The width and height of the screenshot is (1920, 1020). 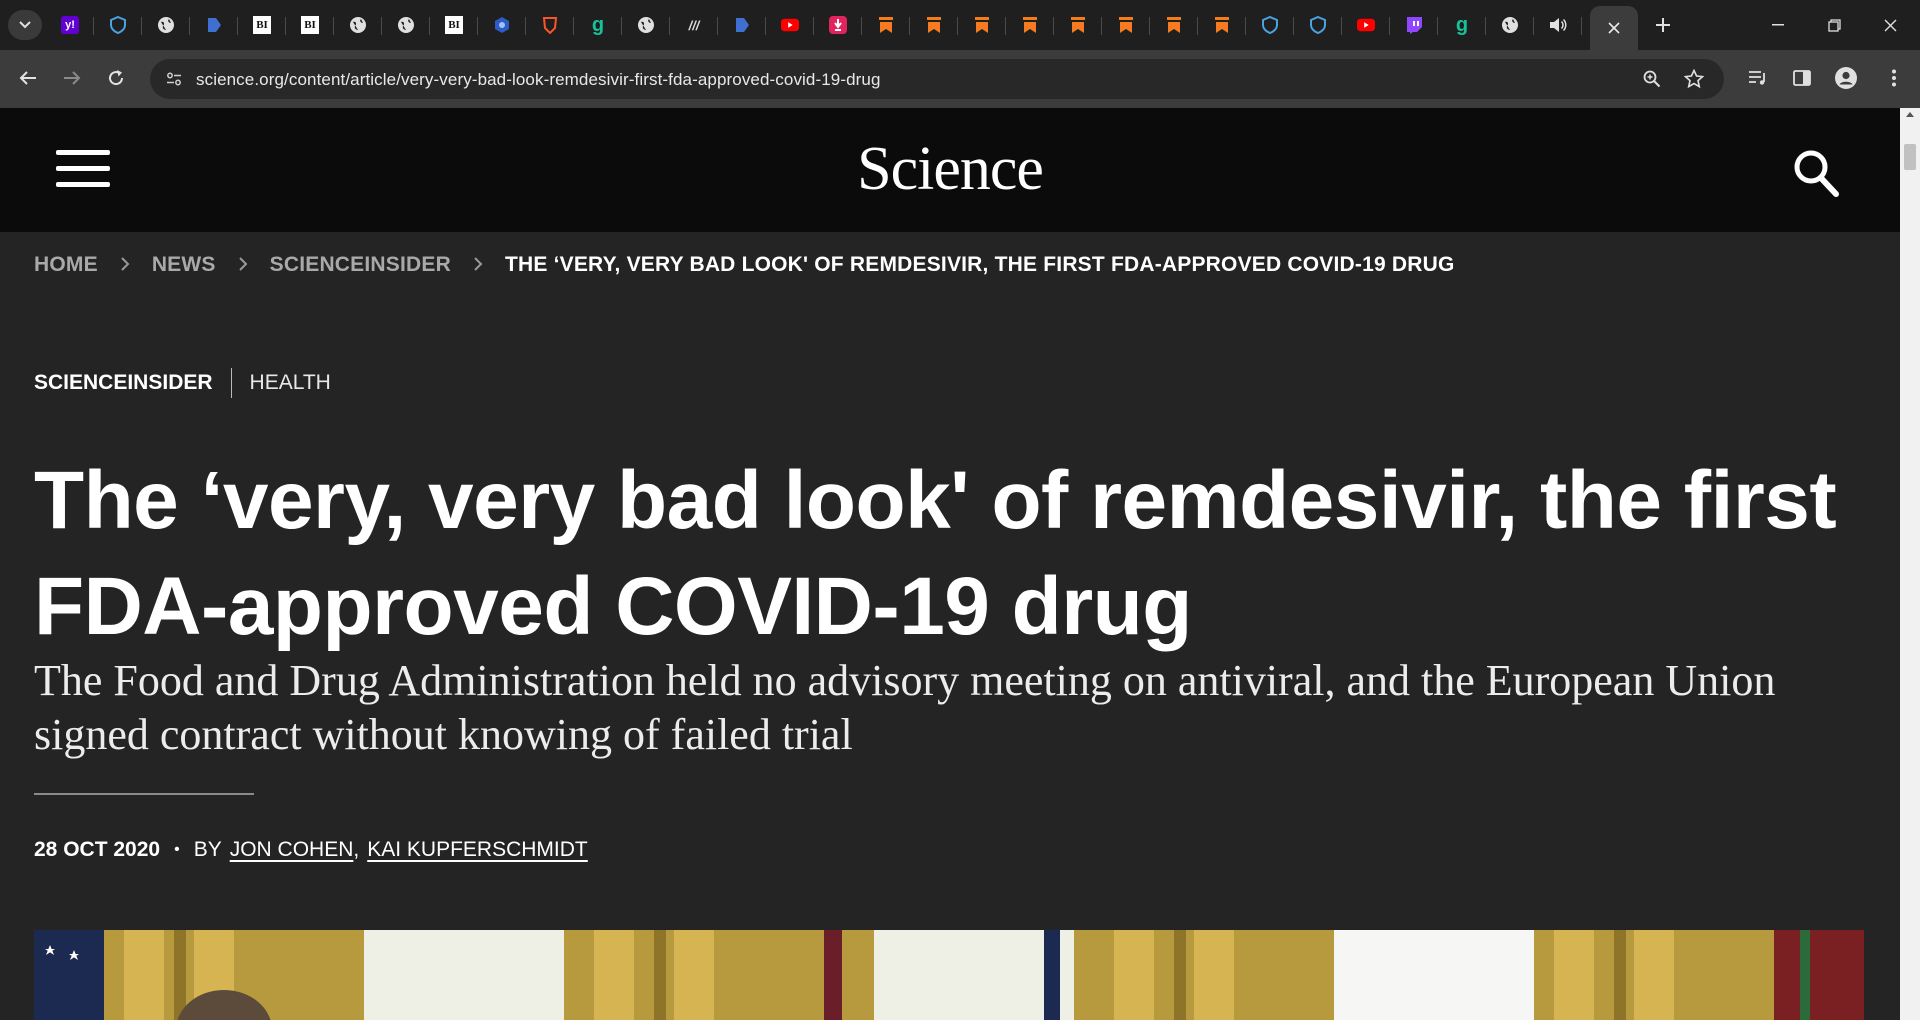 I want to click on bookmark-star-icon, so click(x=1694, y=79).